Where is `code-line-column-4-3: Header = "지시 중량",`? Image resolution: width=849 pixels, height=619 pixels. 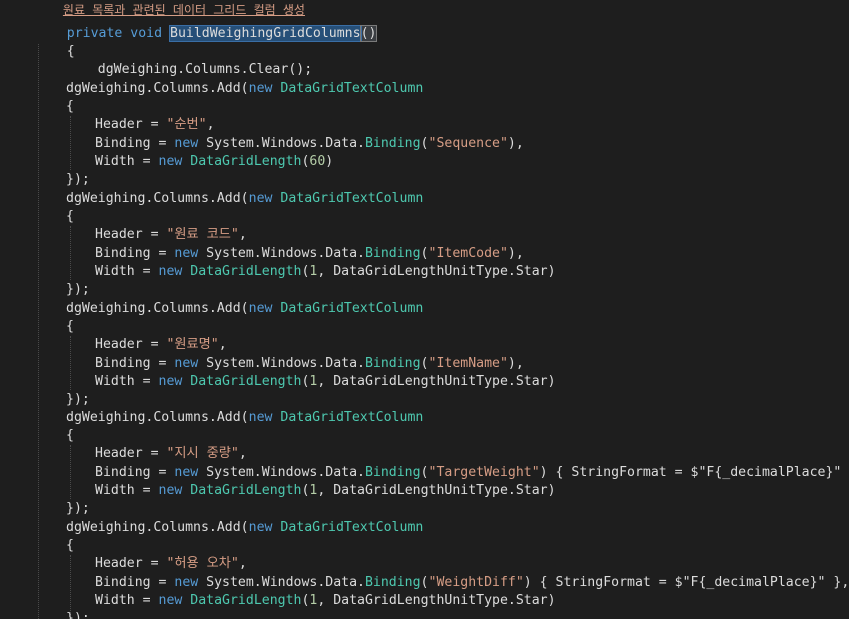 code-line-column-4-3: Header = "지시 중량", is located at coordinates (171, 454).